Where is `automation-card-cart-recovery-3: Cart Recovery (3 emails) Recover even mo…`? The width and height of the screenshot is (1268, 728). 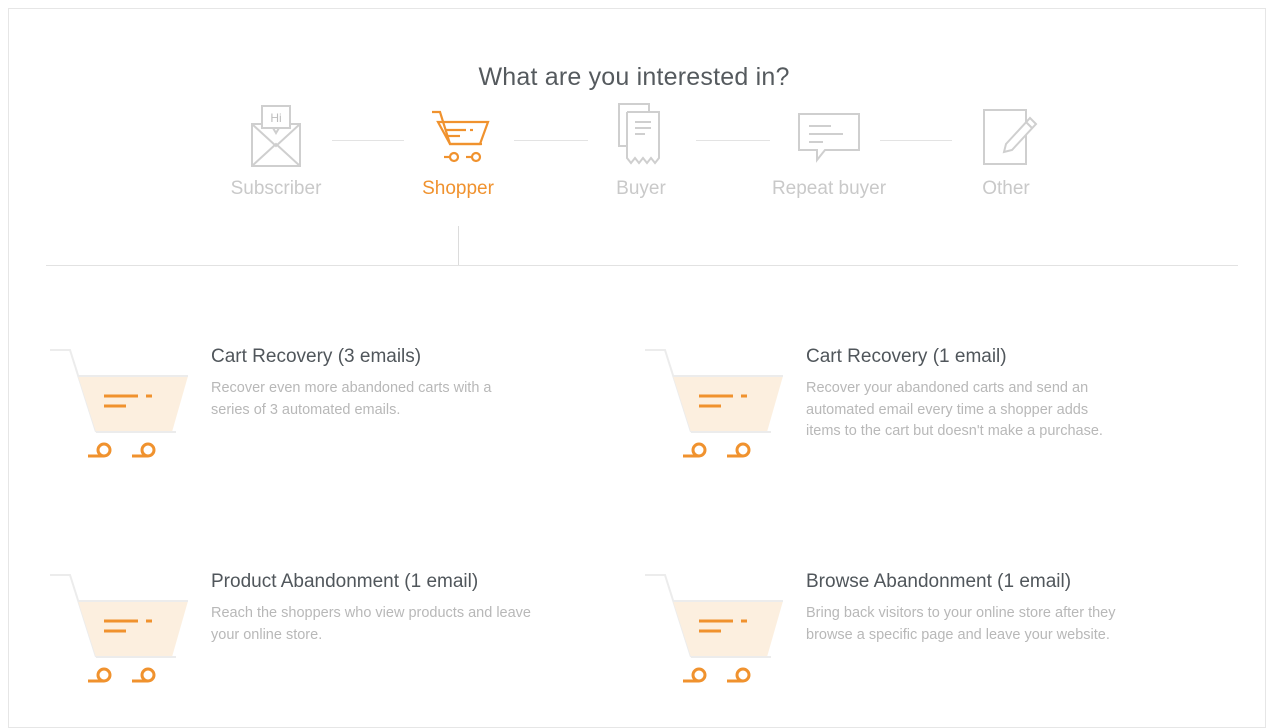 automation-card-cart-recovery-3: Cart Recovery (3 emails) Recover even mo… is located at coordinates (326, 416).